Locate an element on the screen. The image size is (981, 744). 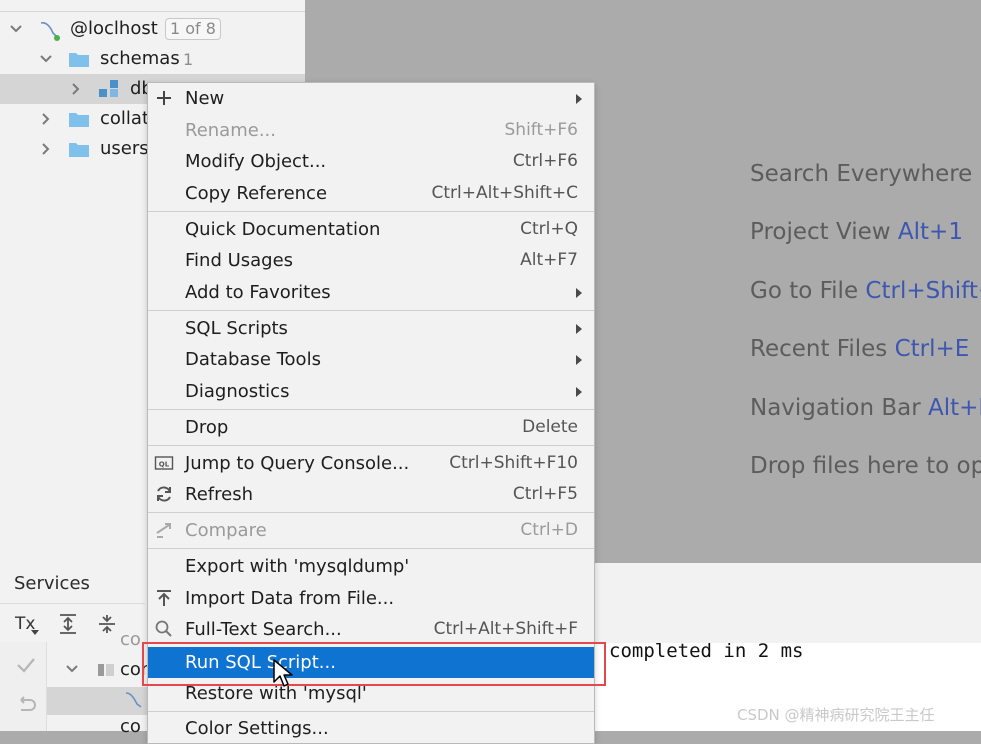
node-count-badge: 1 of 8 is located at coordinates (193, 29).